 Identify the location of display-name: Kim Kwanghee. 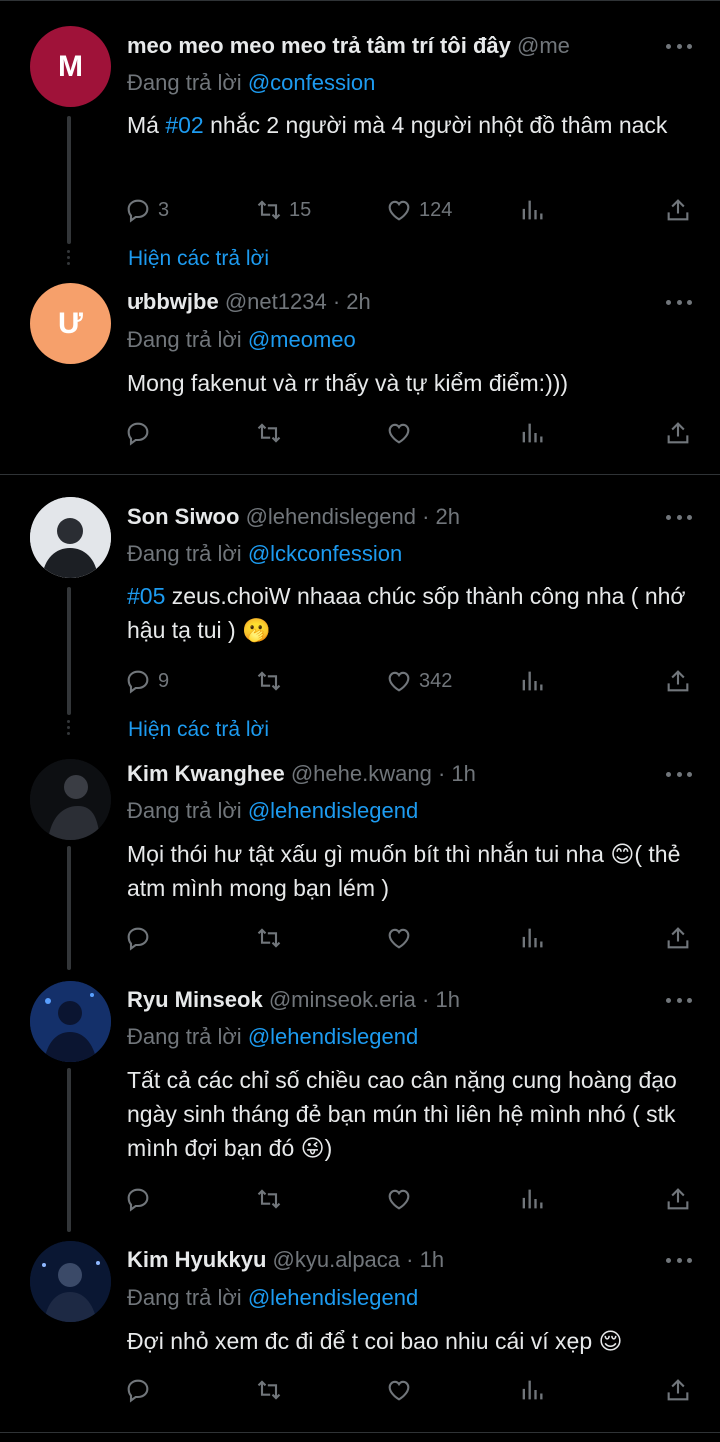
(206, 773).